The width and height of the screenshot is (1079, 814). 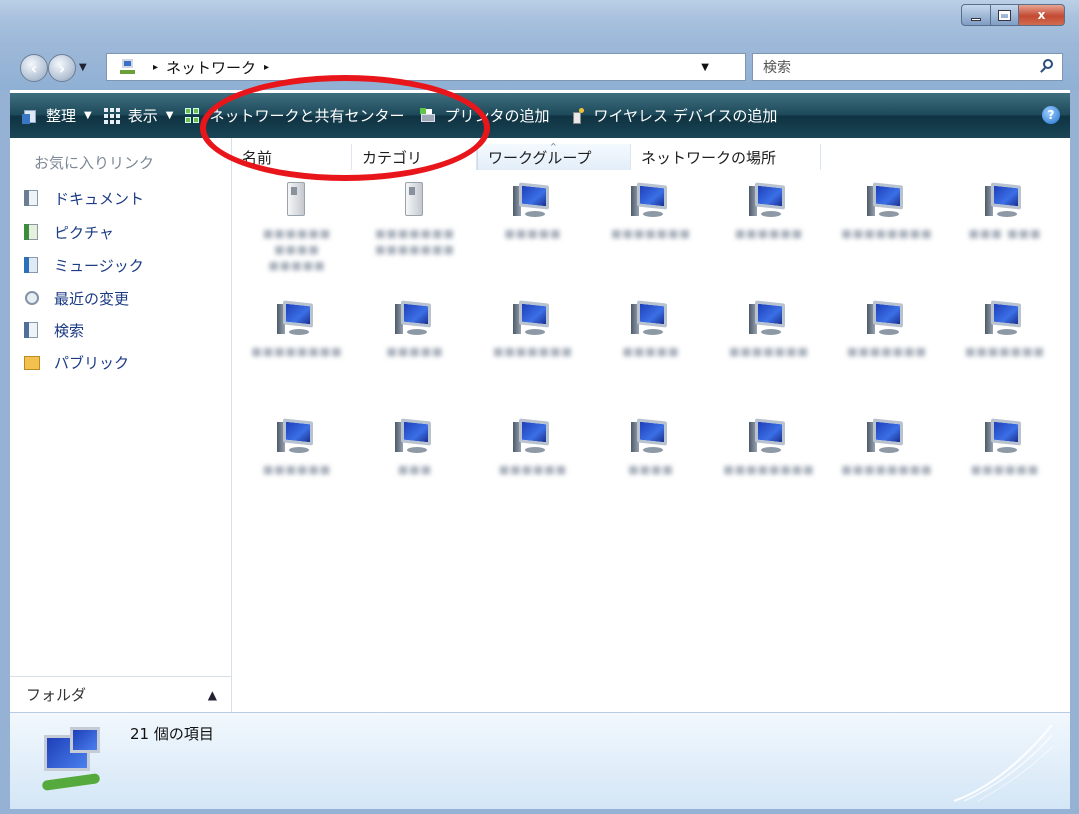 I want to click on organize-button: 整理 ▼, so click(x=57, y=115).